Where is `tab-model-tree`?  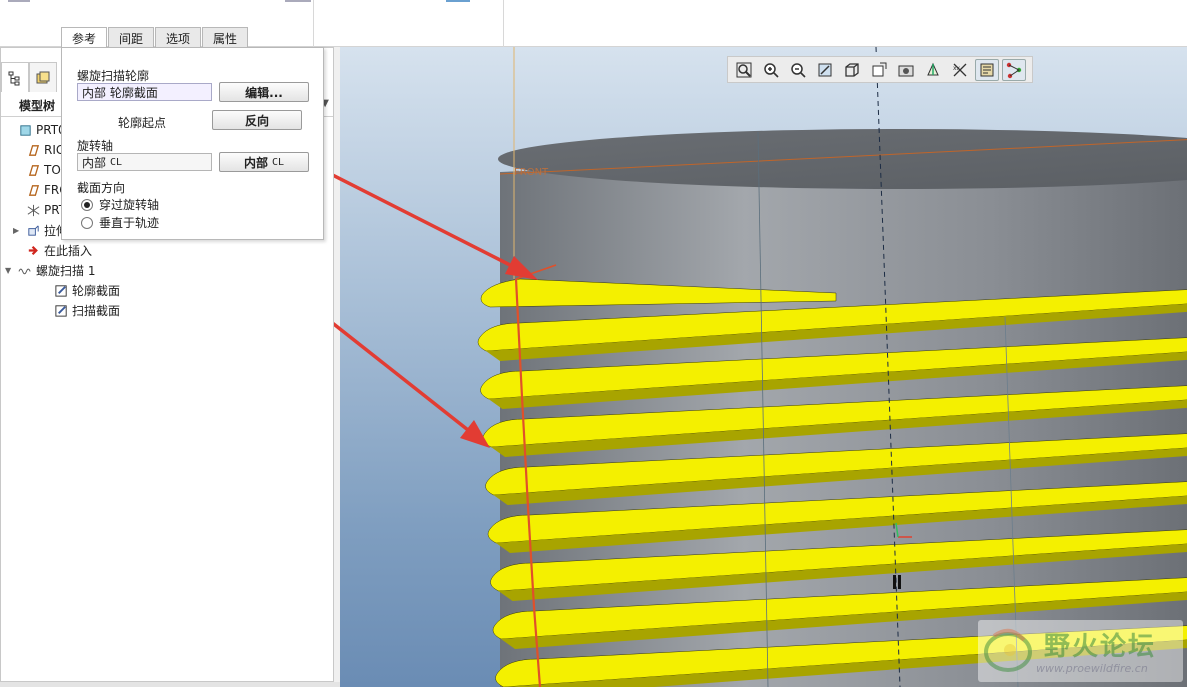
tab-model-tree is located at coordinates (15, 77).